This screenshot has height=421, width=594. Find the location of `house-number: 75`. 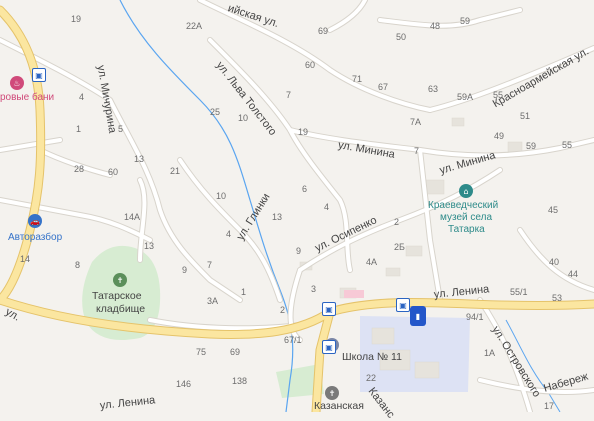

house-number: 75 is located at coordinates (201, 352).